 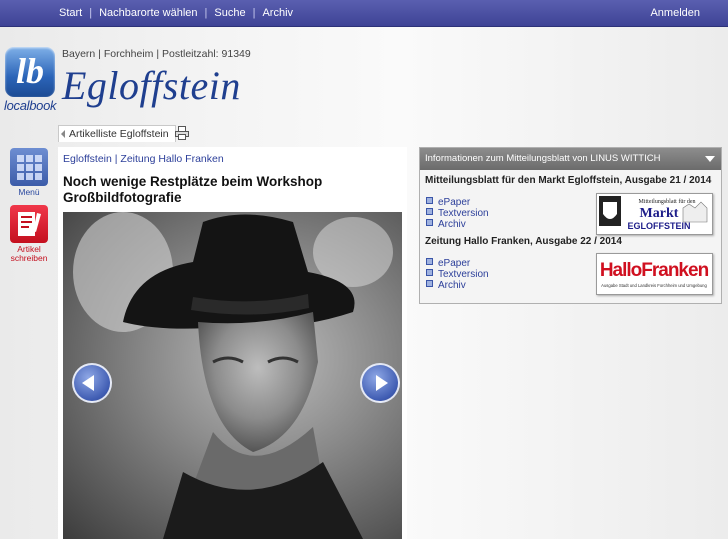 I want to click on nav-suche: Suche, so click(x=229, y=13).